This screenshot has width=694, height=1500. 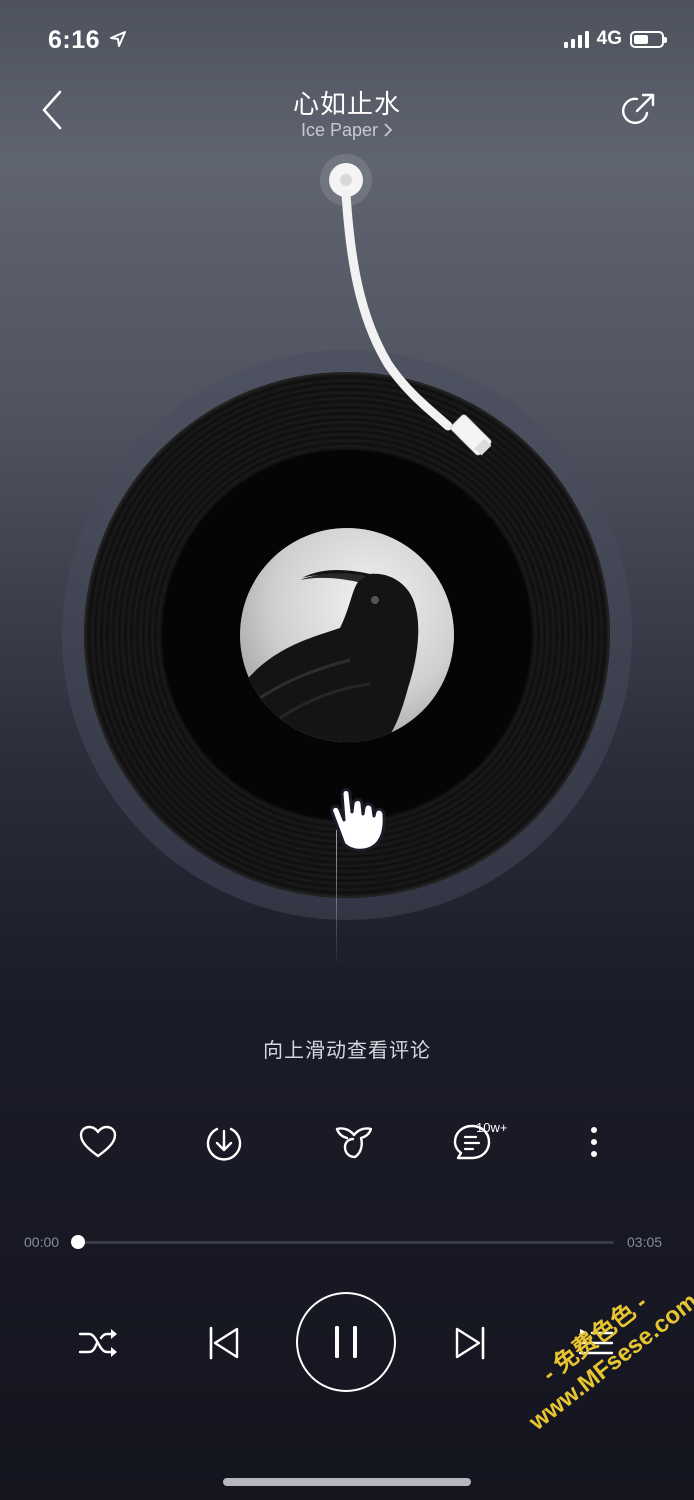 I want to click on shuffle-icon, so click(x=97, y=1343).